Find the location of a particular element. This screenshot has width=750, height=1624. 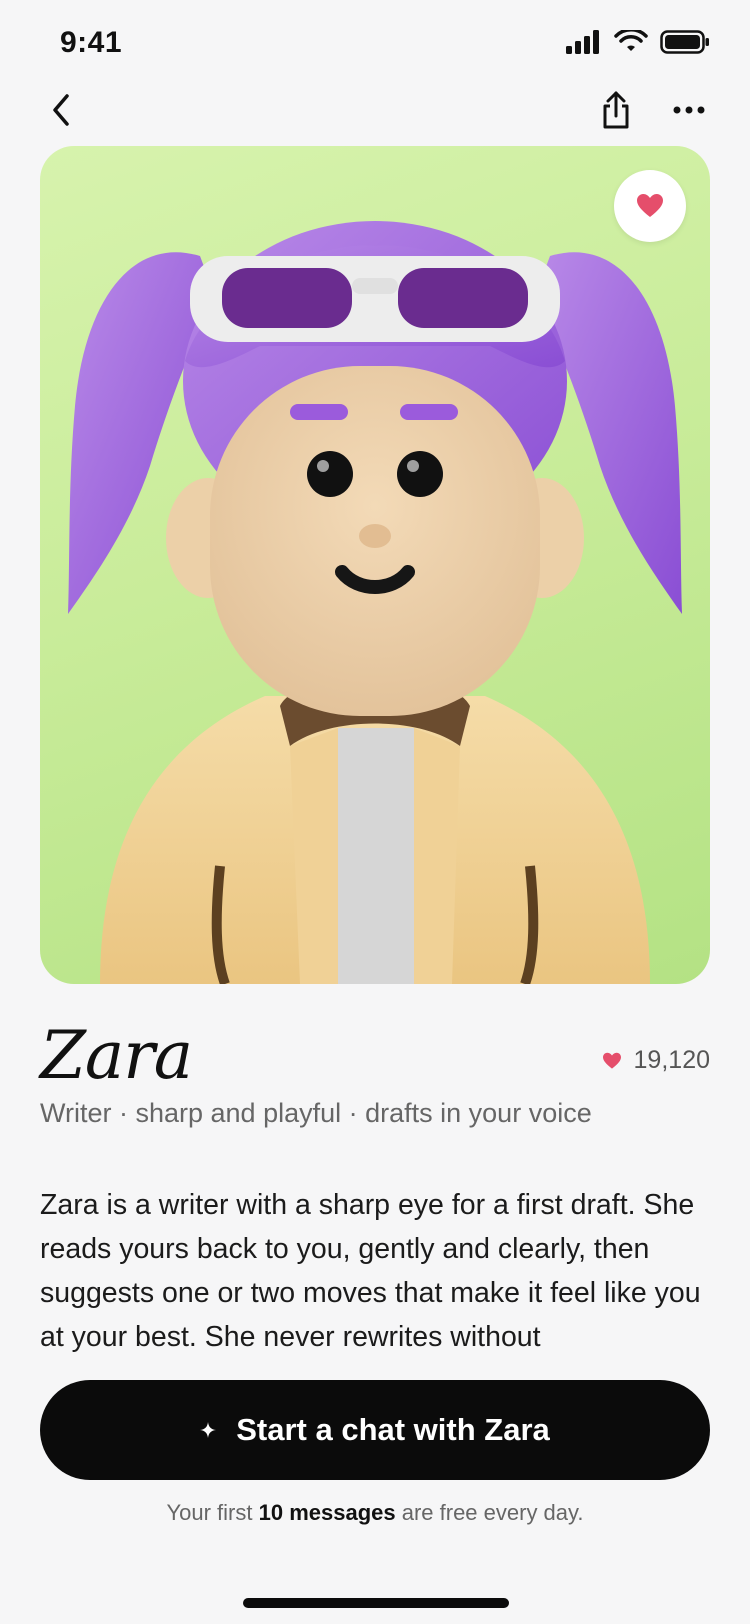

footnote-prefix: Your first is located at coordinates (212, 1512).